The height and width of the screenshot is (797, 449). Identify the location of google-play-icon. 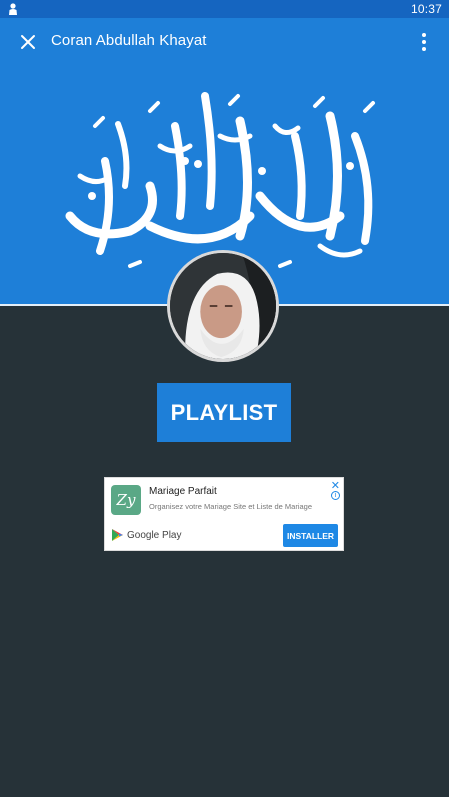
(117, 535).